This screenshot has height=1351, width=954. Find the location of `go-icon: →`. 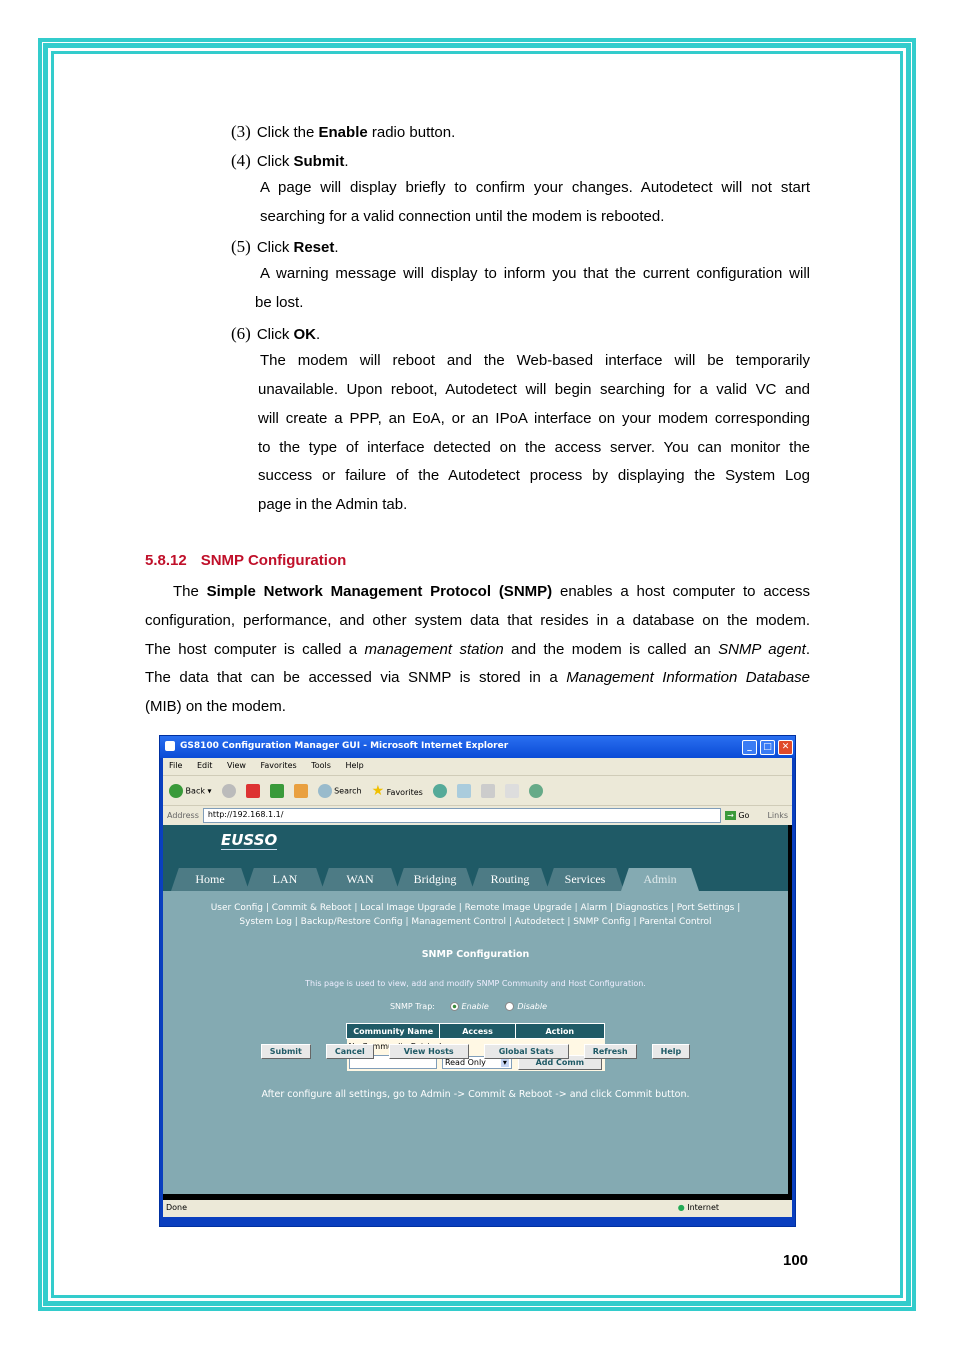

go-icon: → is located at coordinates (730, 815).